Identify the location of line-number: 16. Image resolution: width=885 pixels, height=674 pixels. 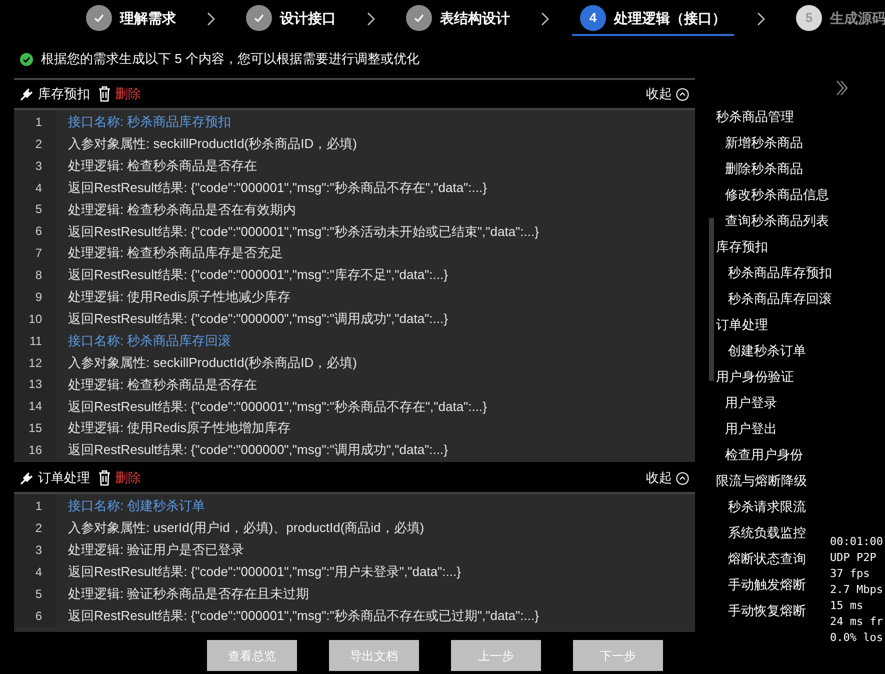
(35, 451).